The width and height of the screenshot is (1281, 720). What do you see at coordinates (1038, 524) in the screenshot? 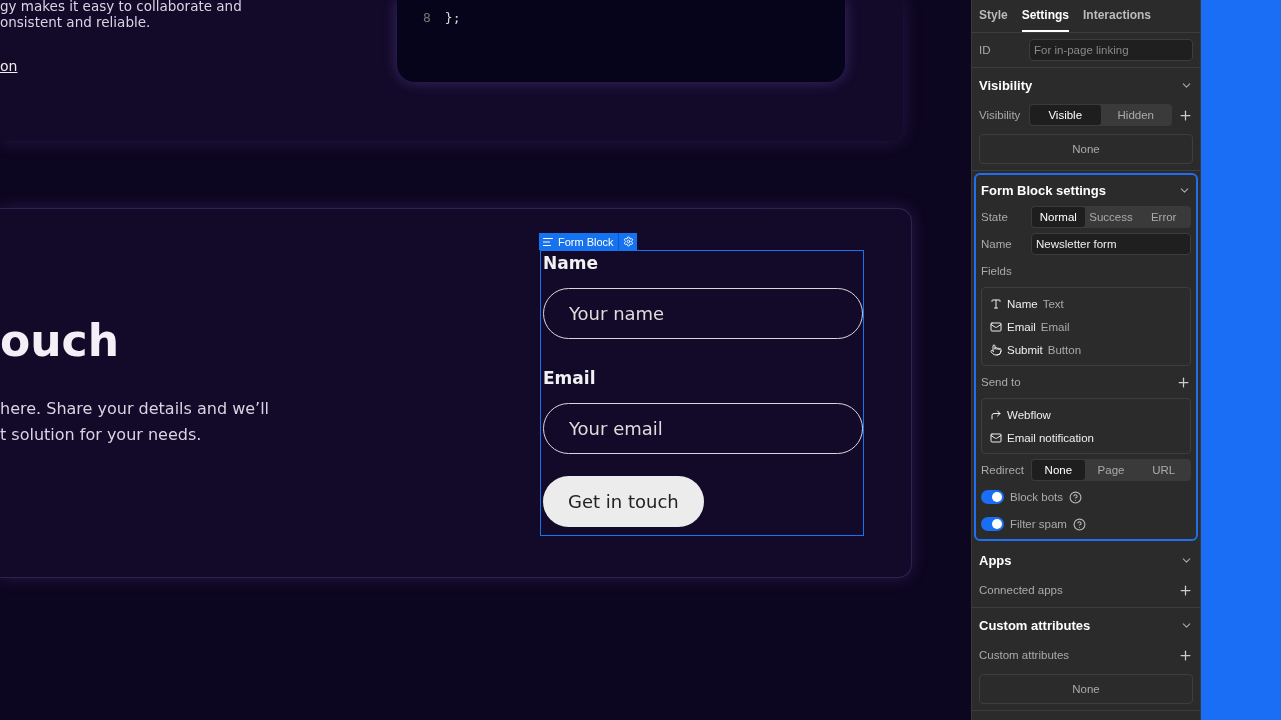
I see `toggle-label: Filter spam` at bounding box center [1038, 524].